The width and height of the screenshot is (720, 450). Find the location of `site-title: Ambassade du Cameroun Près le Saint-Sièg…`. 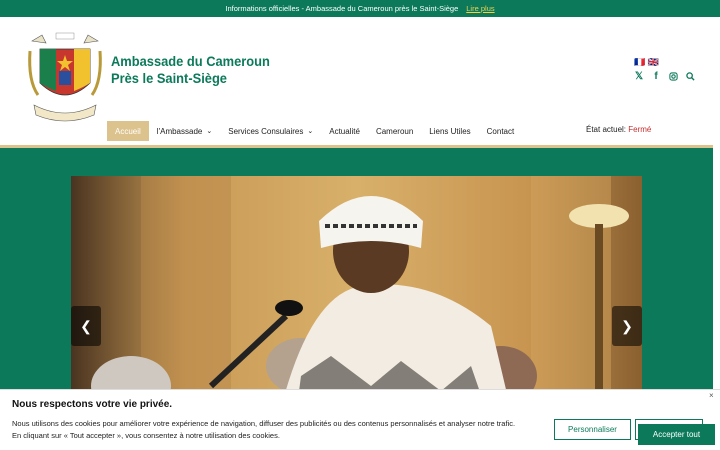

site-title: Ambassade du Cameroun Près le Saint-Sièg… is located at coordinates (190, 70).